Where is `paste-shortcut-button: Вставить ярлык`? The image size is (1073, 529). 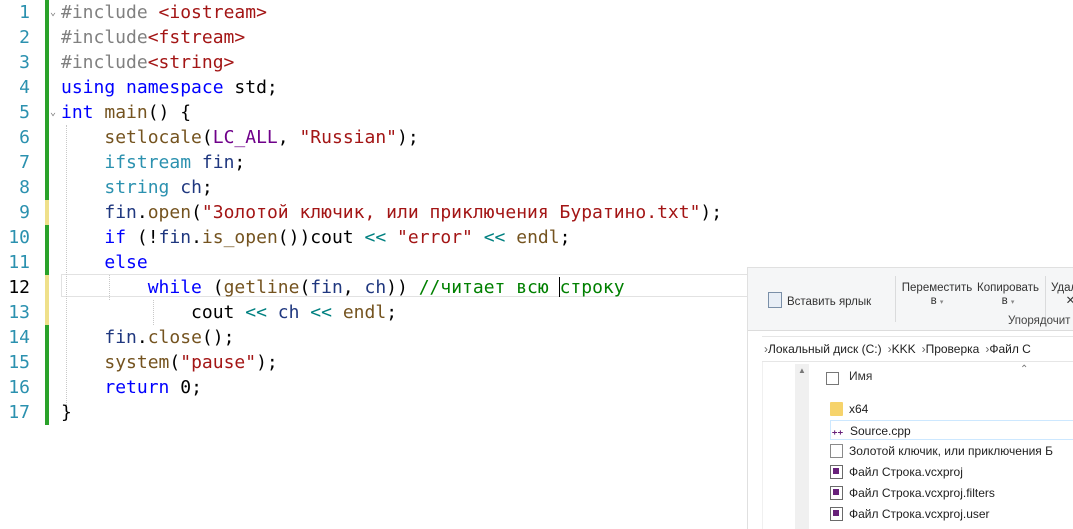 paste-shortcut-button: Вставить ярлык is located at coordinates (819, 300).